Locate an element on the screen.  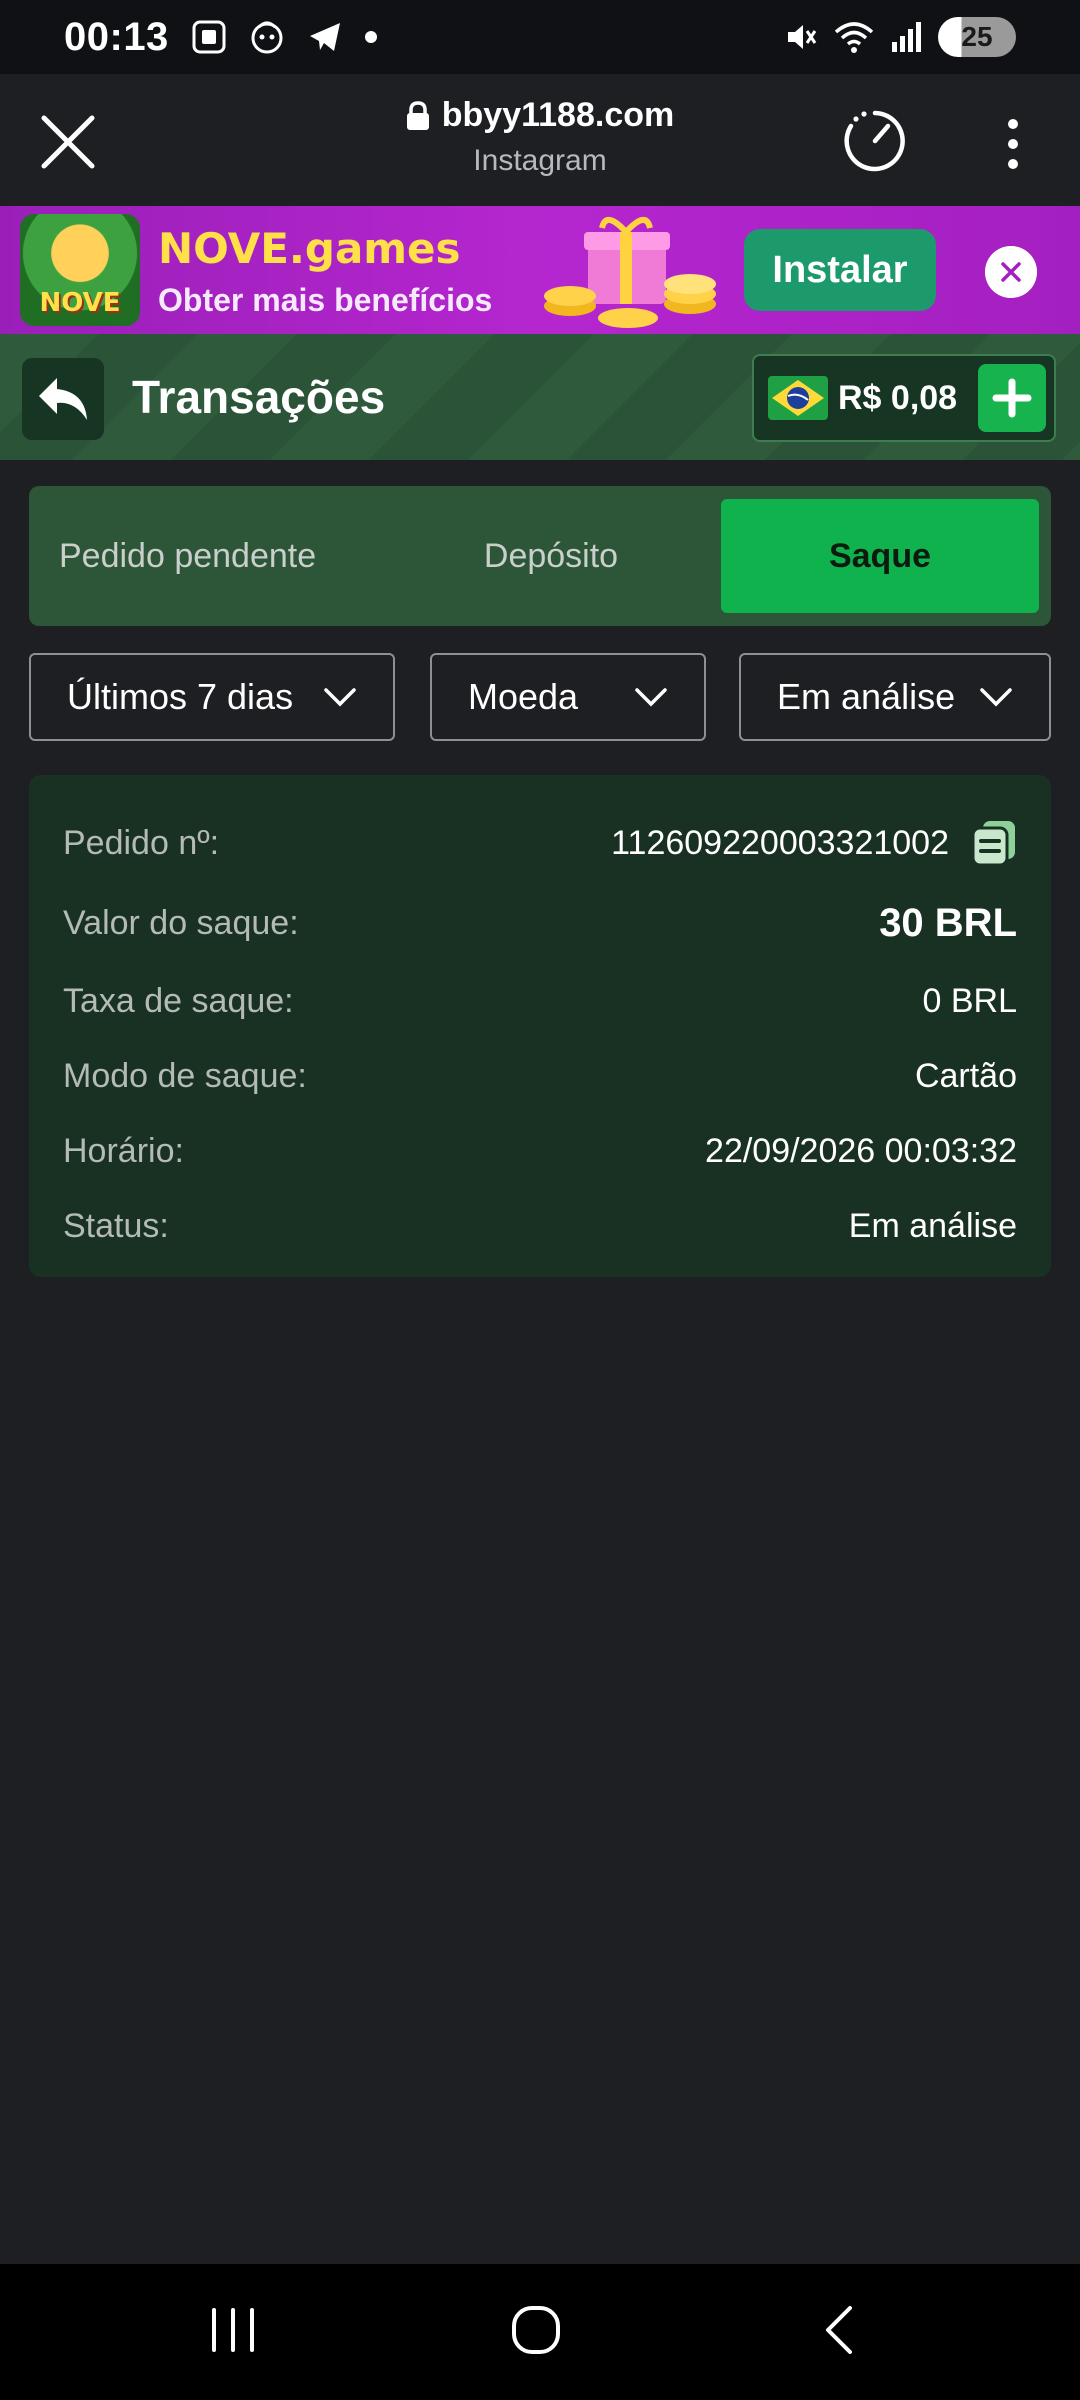
mute-icon is located at coordinates (802, 37).